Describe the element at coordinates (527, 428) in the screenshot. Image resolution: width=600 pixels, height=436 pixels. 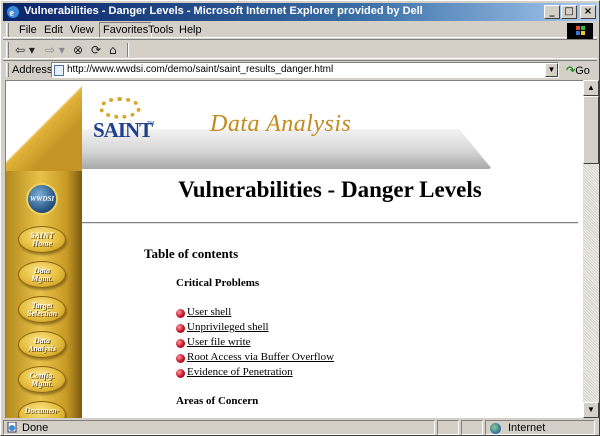
I see `zone-text: Internet` at that location.